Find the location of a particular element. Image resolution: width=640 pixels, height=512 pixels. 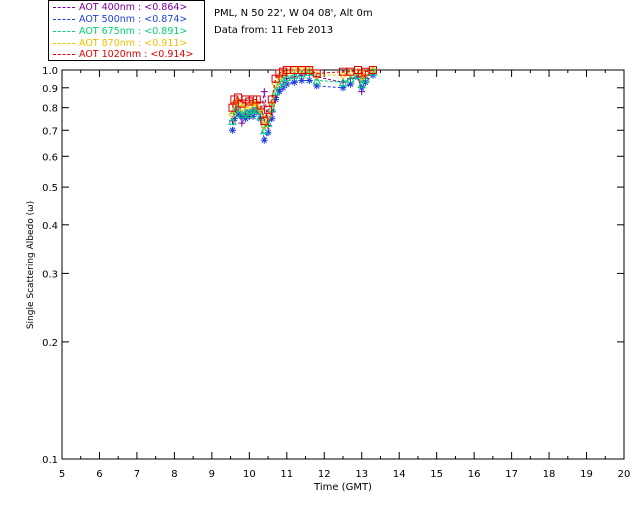

x-tick-label: 5 is located at coordinates (62, 474).